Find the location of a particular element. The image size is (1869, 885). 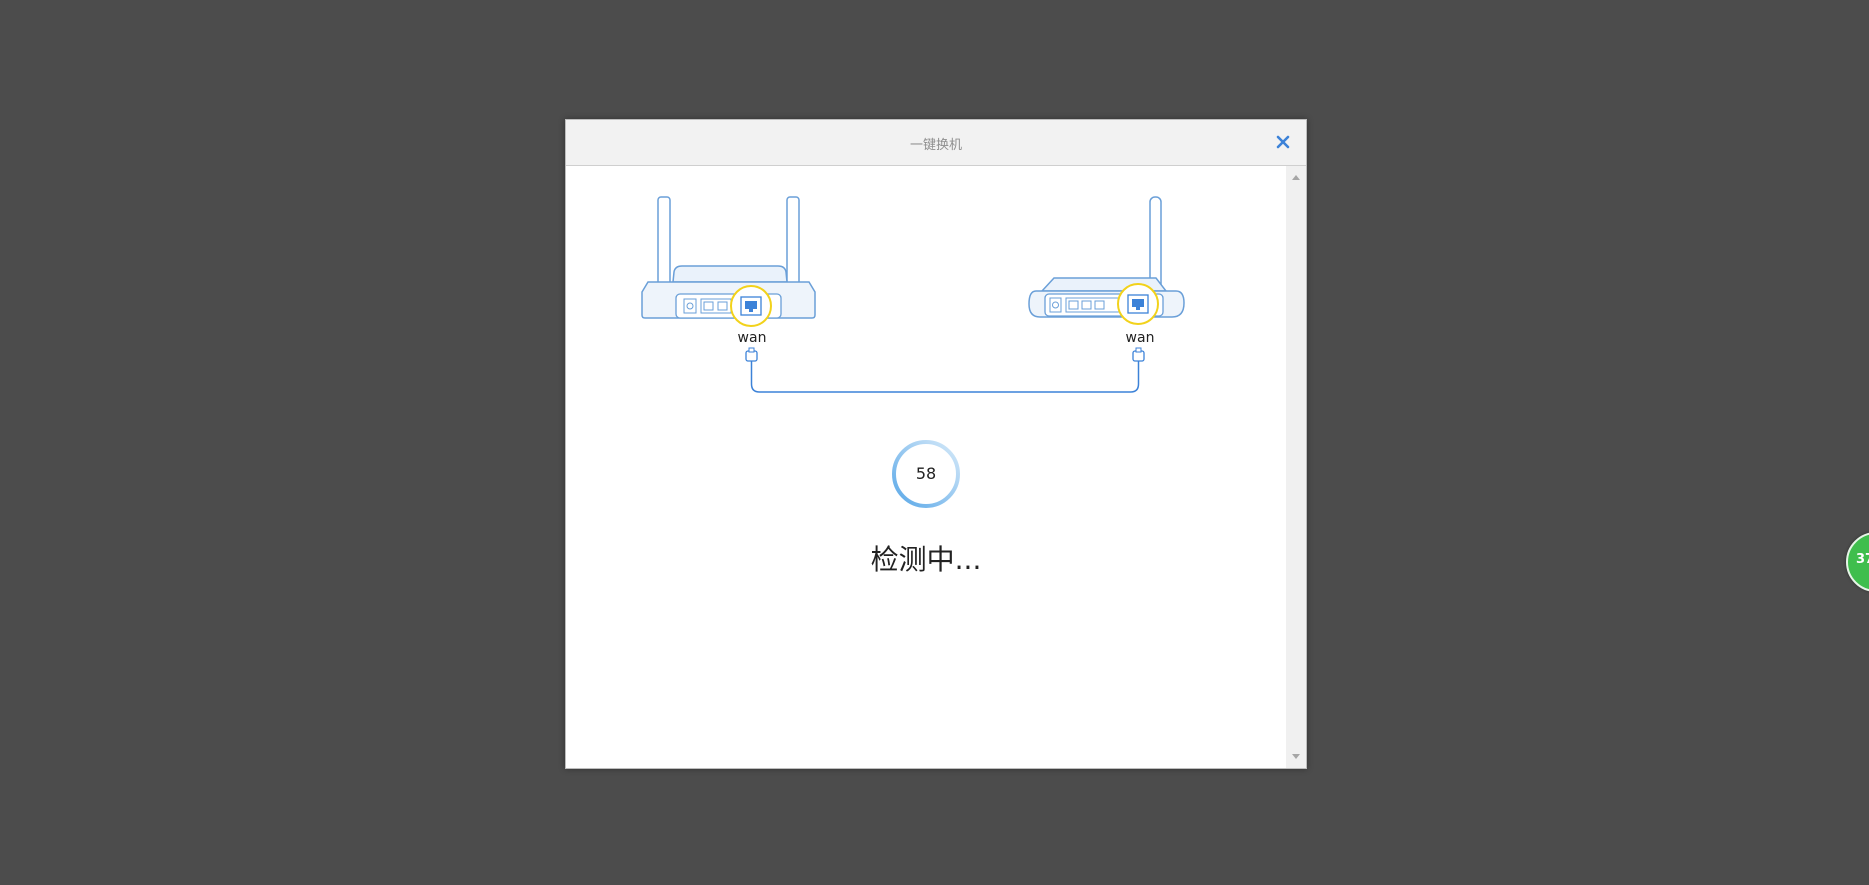

close-icon is located at coordinates (1283, 142).